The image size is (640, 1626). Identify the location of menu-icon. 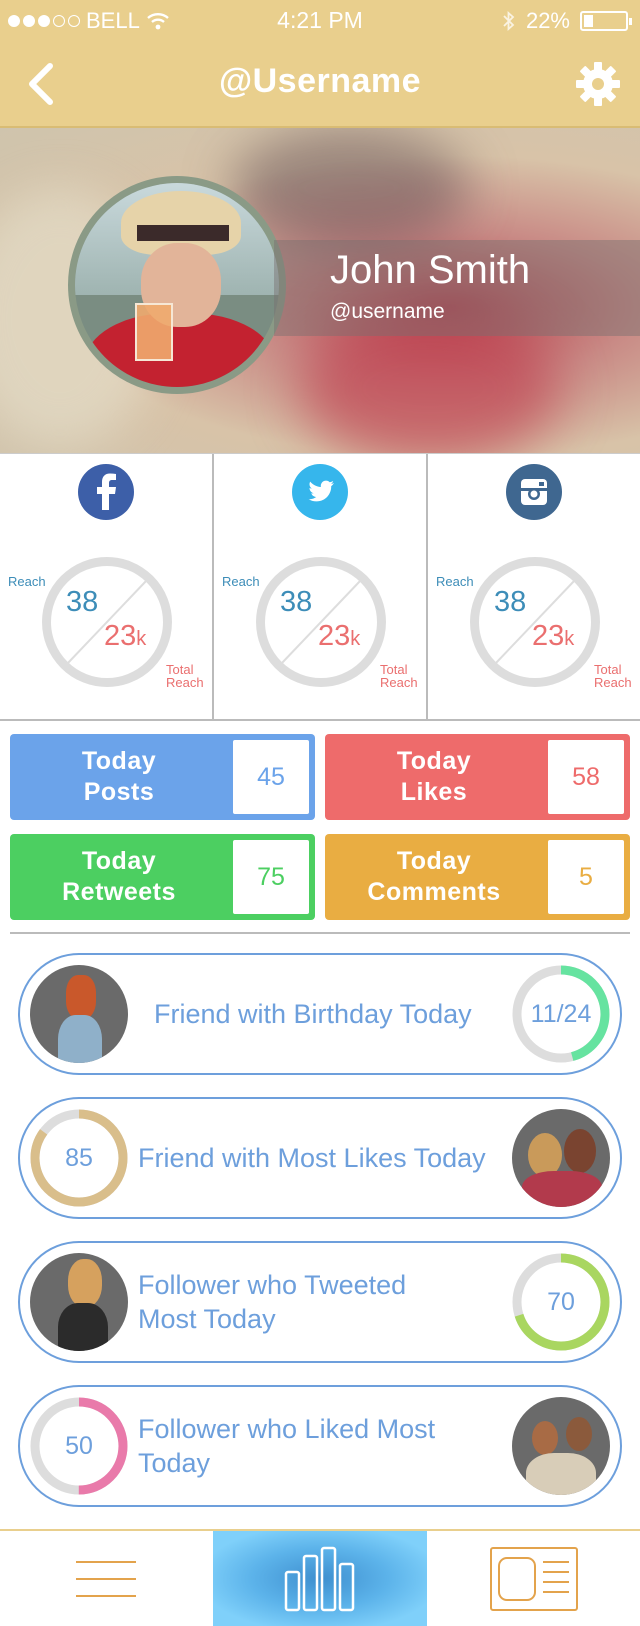
(106, 1578).